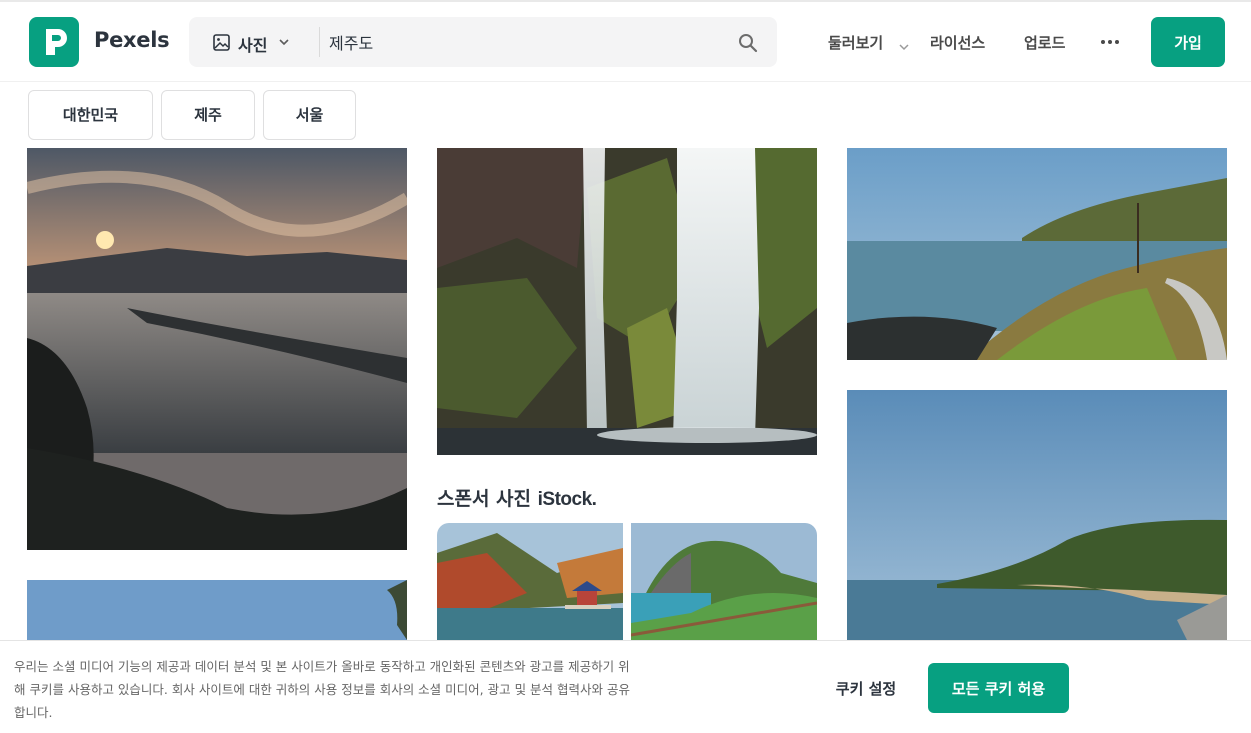  What do you see at coordinates (1188, 42) in the screenshot?
I see `join-button: 가입` at bounding box center [1188, 42].